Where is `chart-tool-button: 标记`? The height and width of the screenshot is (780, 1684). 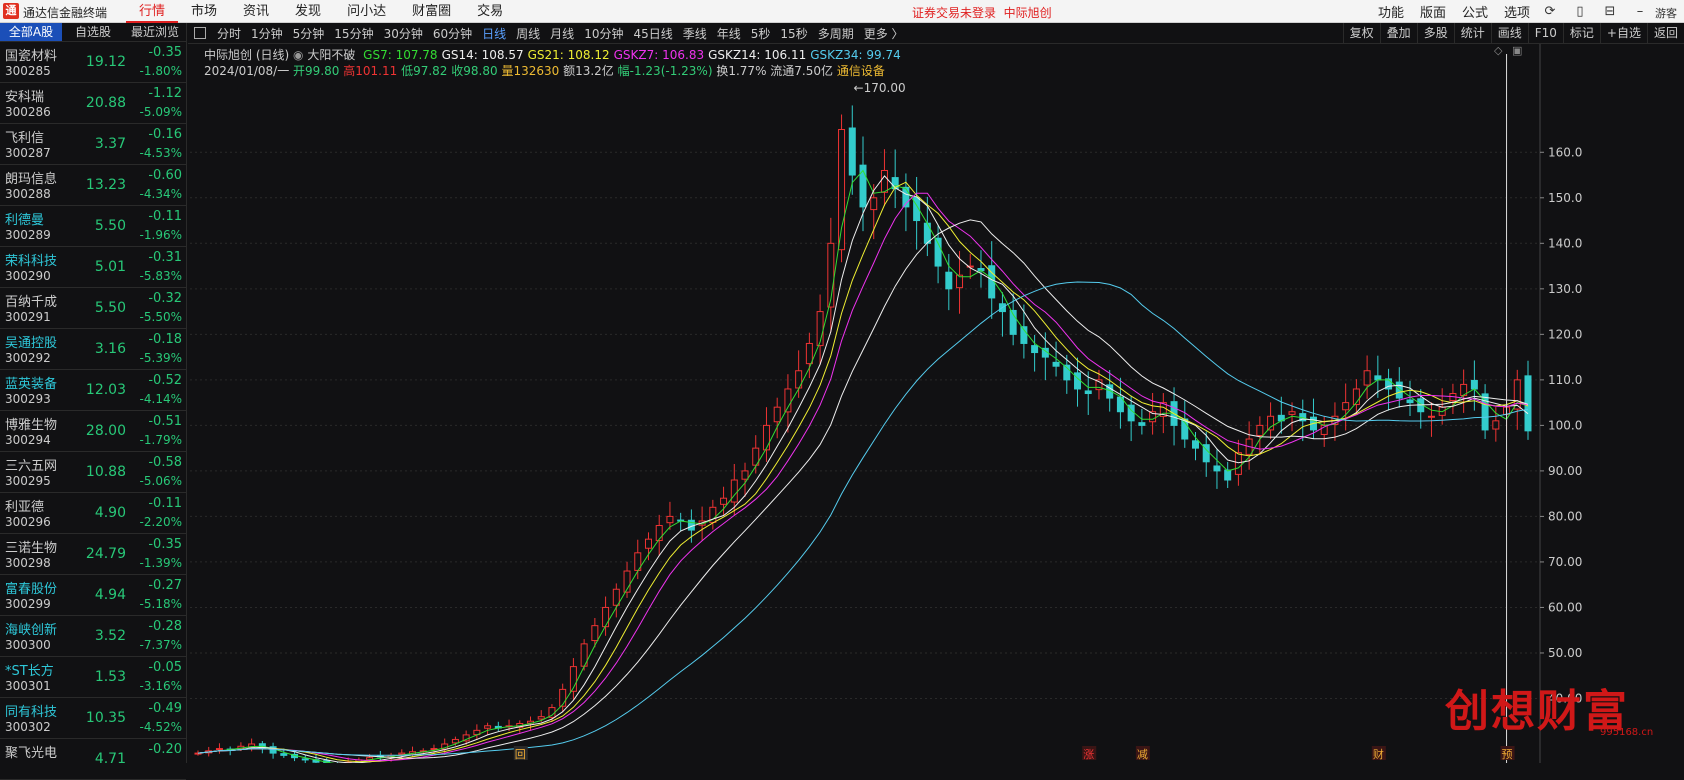
chart-tool-button: 标记 is located at coordinates (1581, 33).